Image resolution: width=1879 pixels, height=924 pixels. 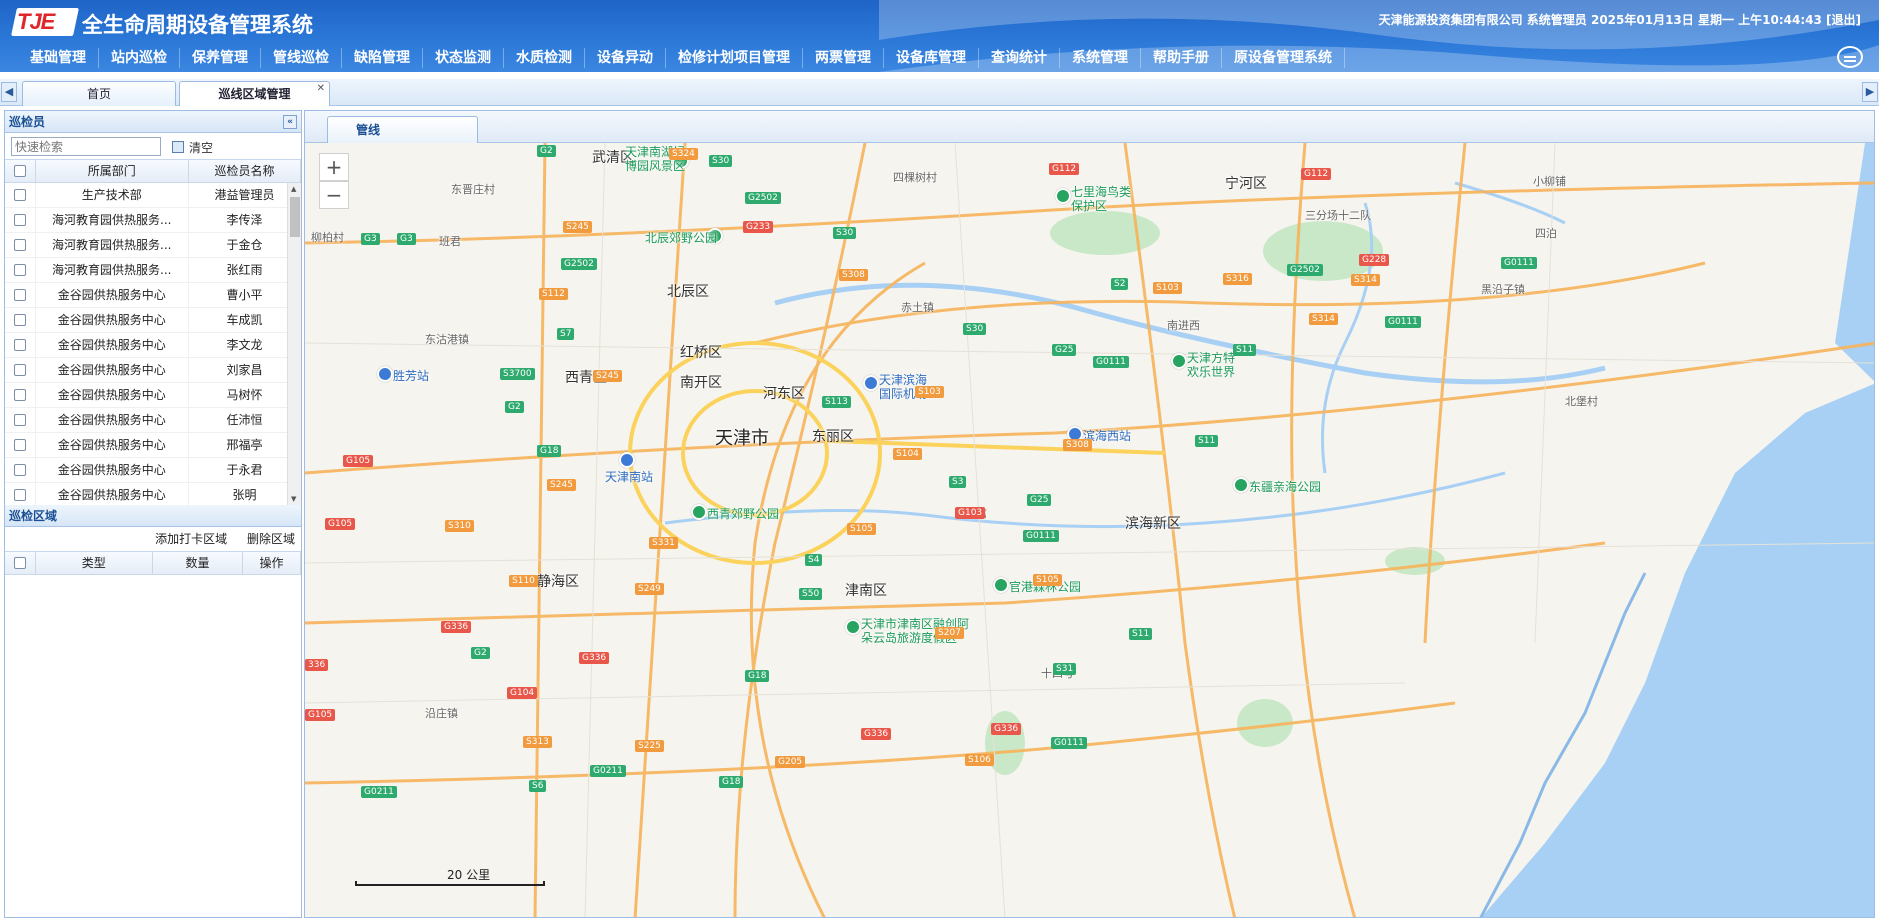 I want to click on nav-item: 设备异动, so click(x=625, y=58).